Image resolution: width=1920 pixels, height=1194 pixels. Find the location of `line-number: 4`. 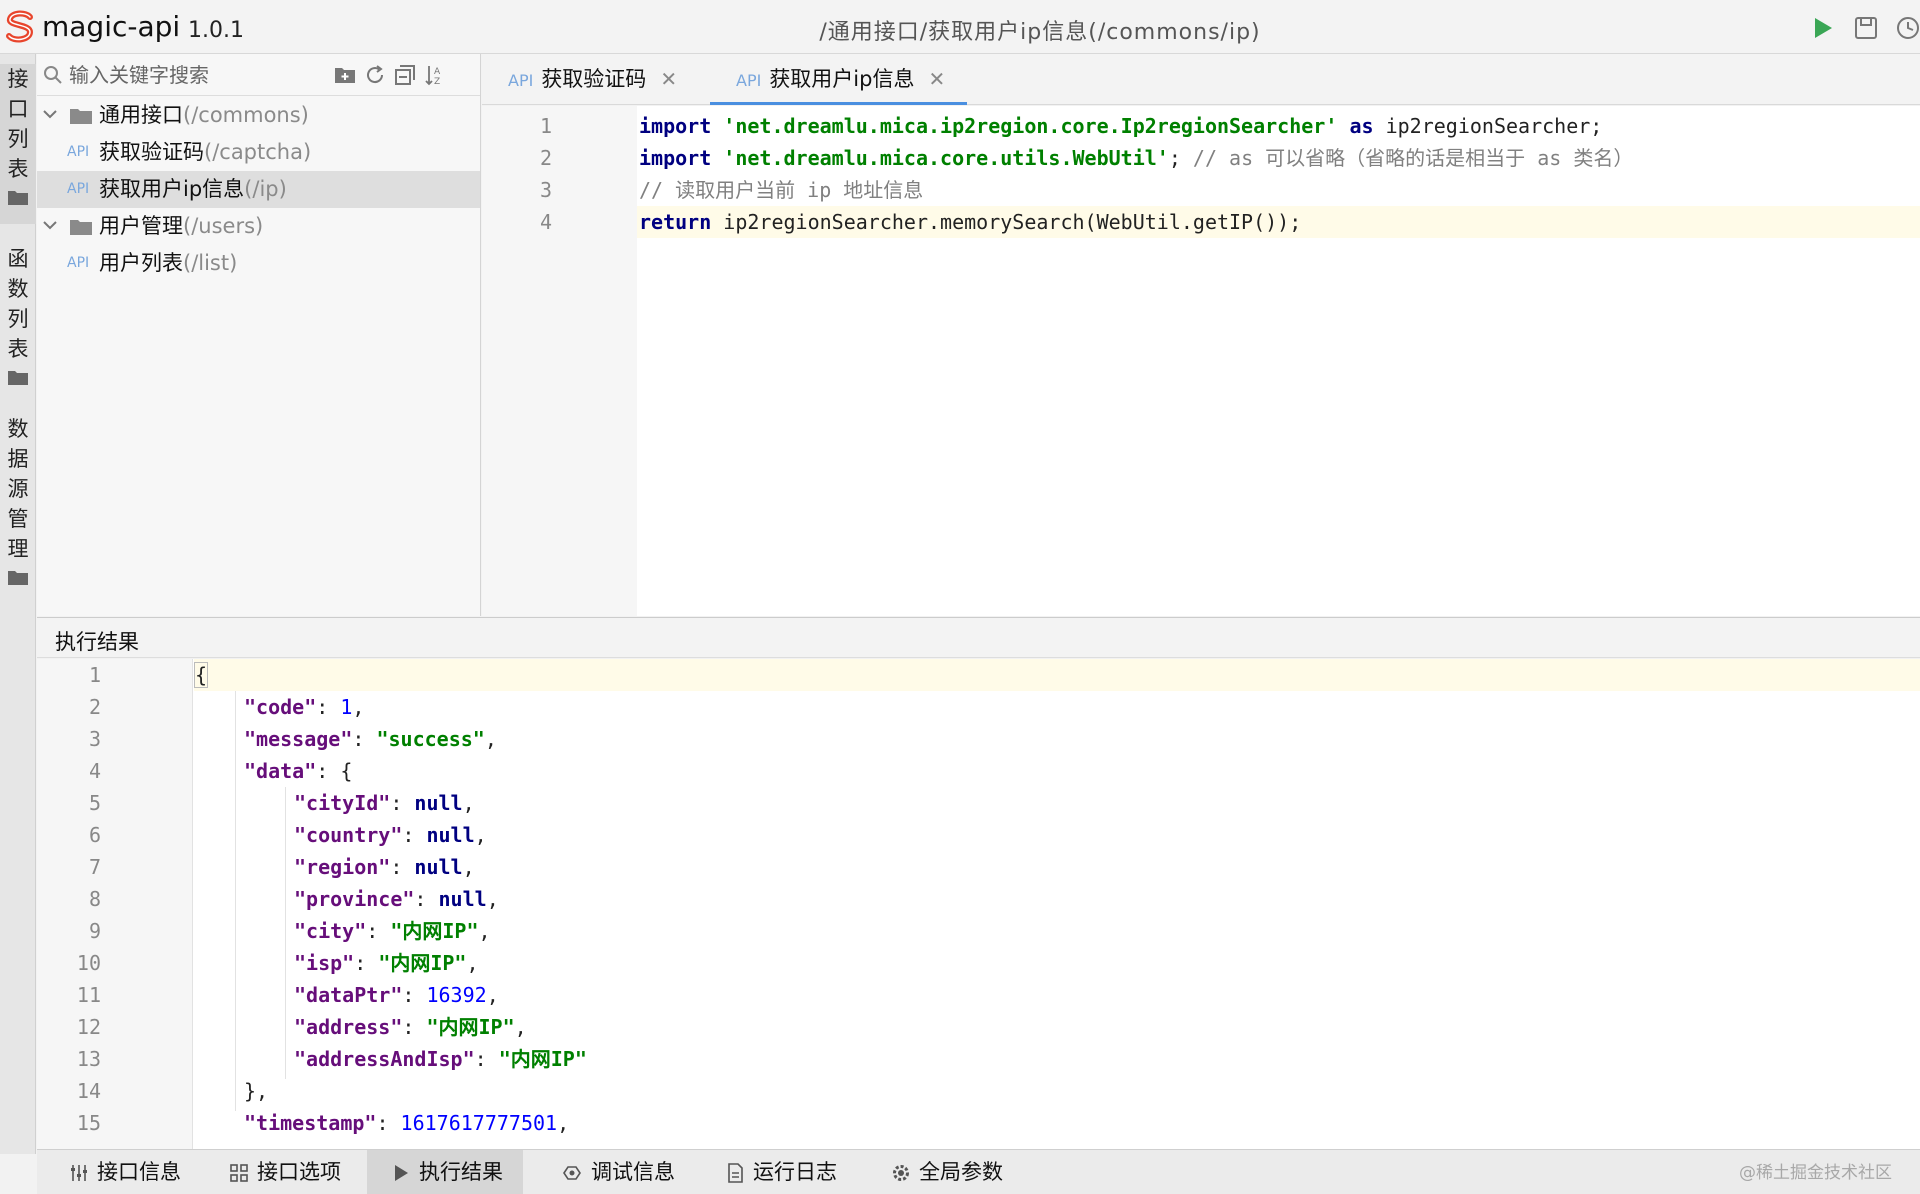

line-number: 4 is located at coordinates (545, 222).